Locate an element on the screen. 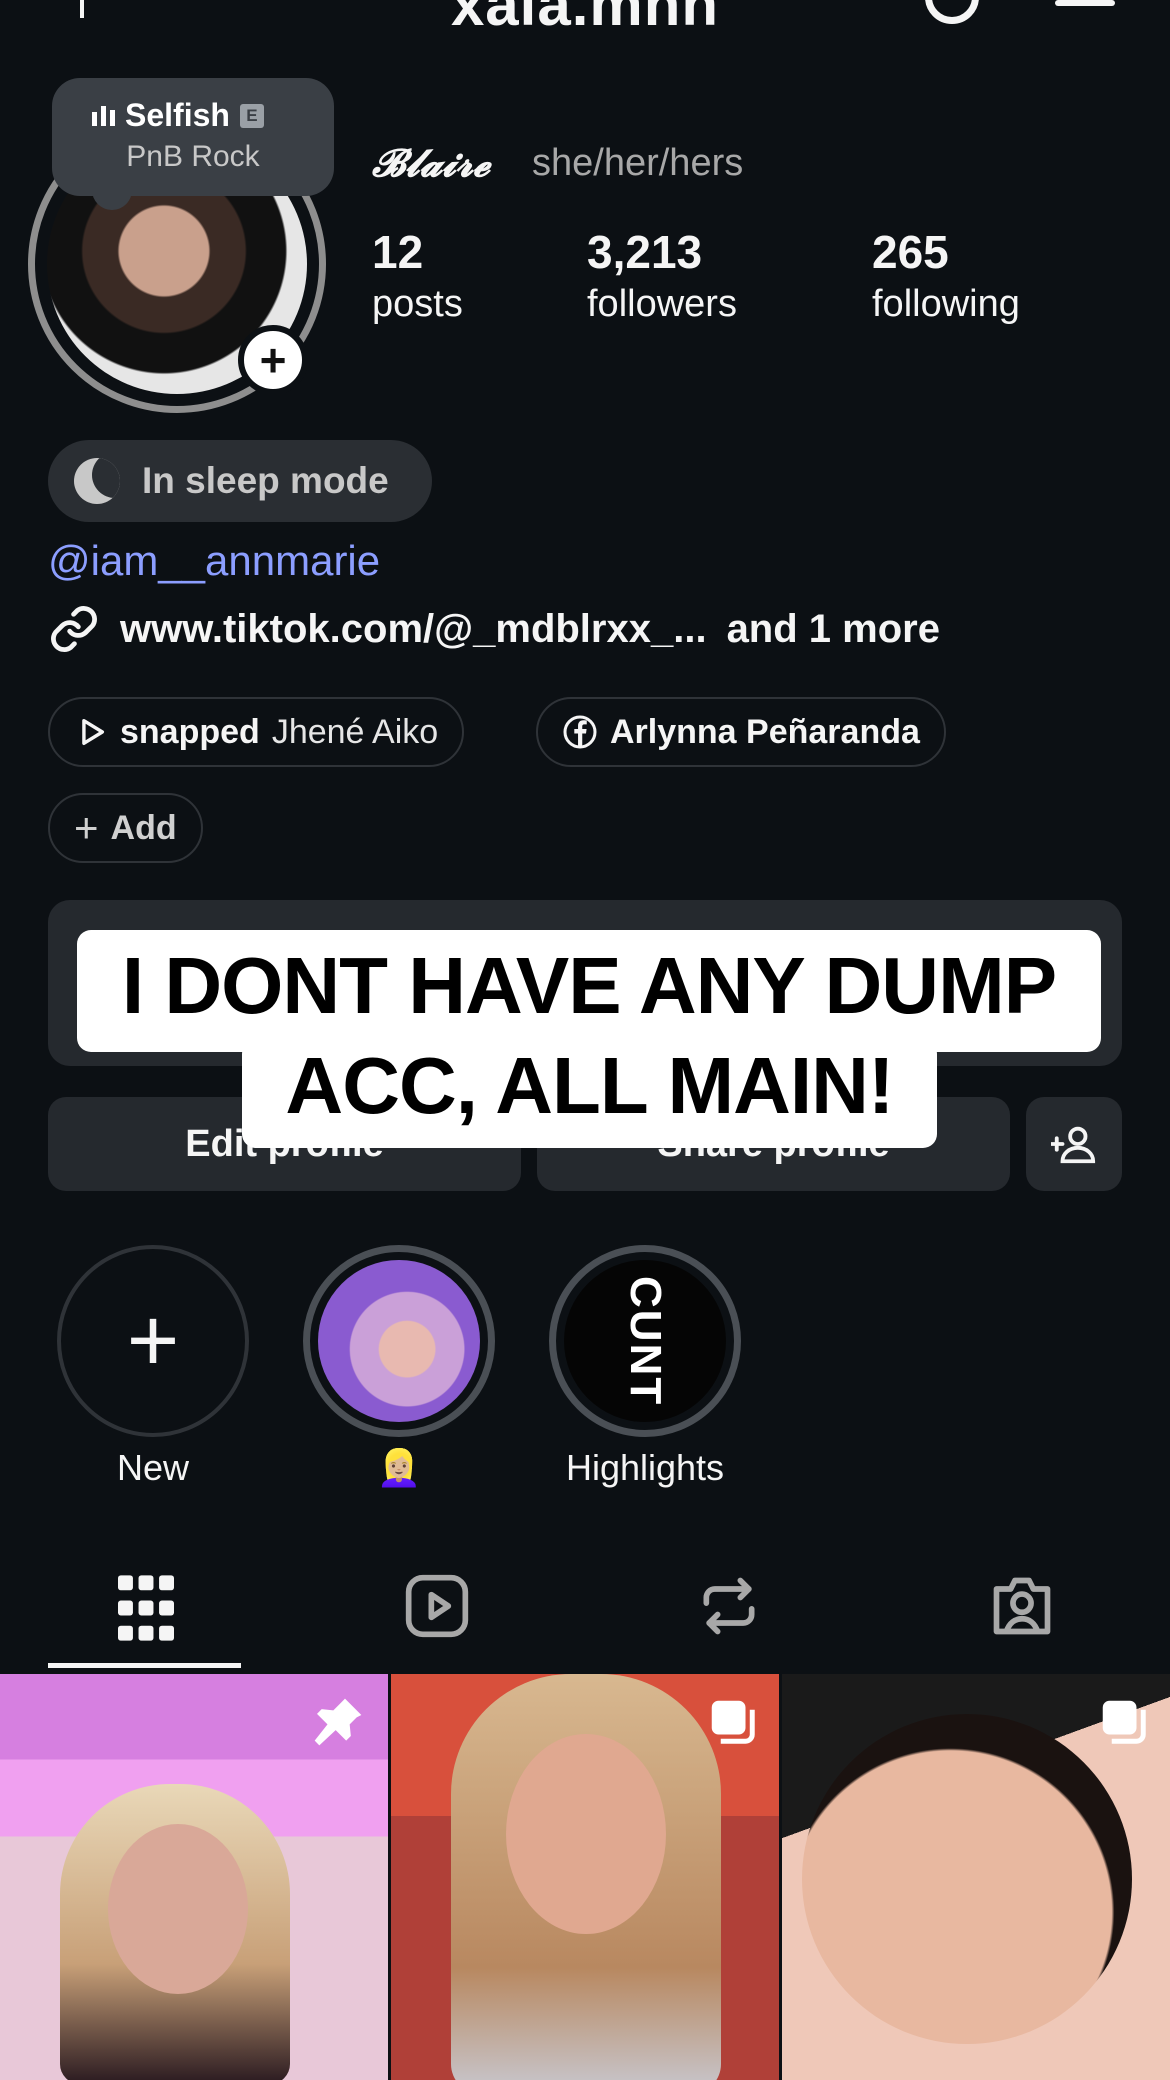 Image resolution: width=1170 pixels, height=2080 pixels. reposts-icon is located at coordinates (729, 1606).